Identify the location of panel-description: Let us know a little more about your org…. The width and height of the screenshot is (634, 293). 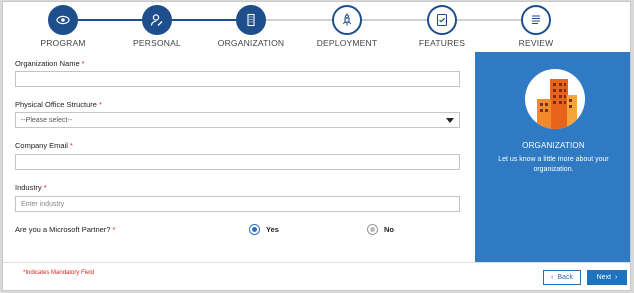
(553, 164).